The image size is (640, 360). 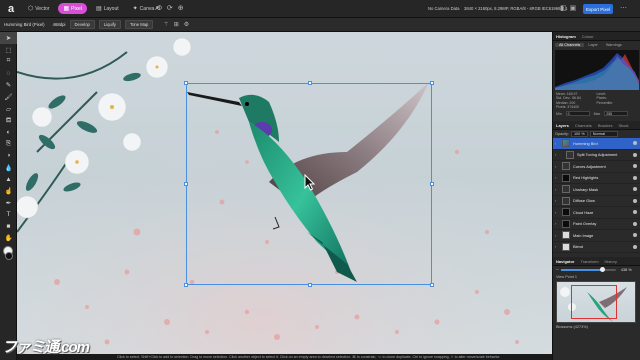 I want to click on layer-row: › Curves Adjustment, so click(x=596, y=167).